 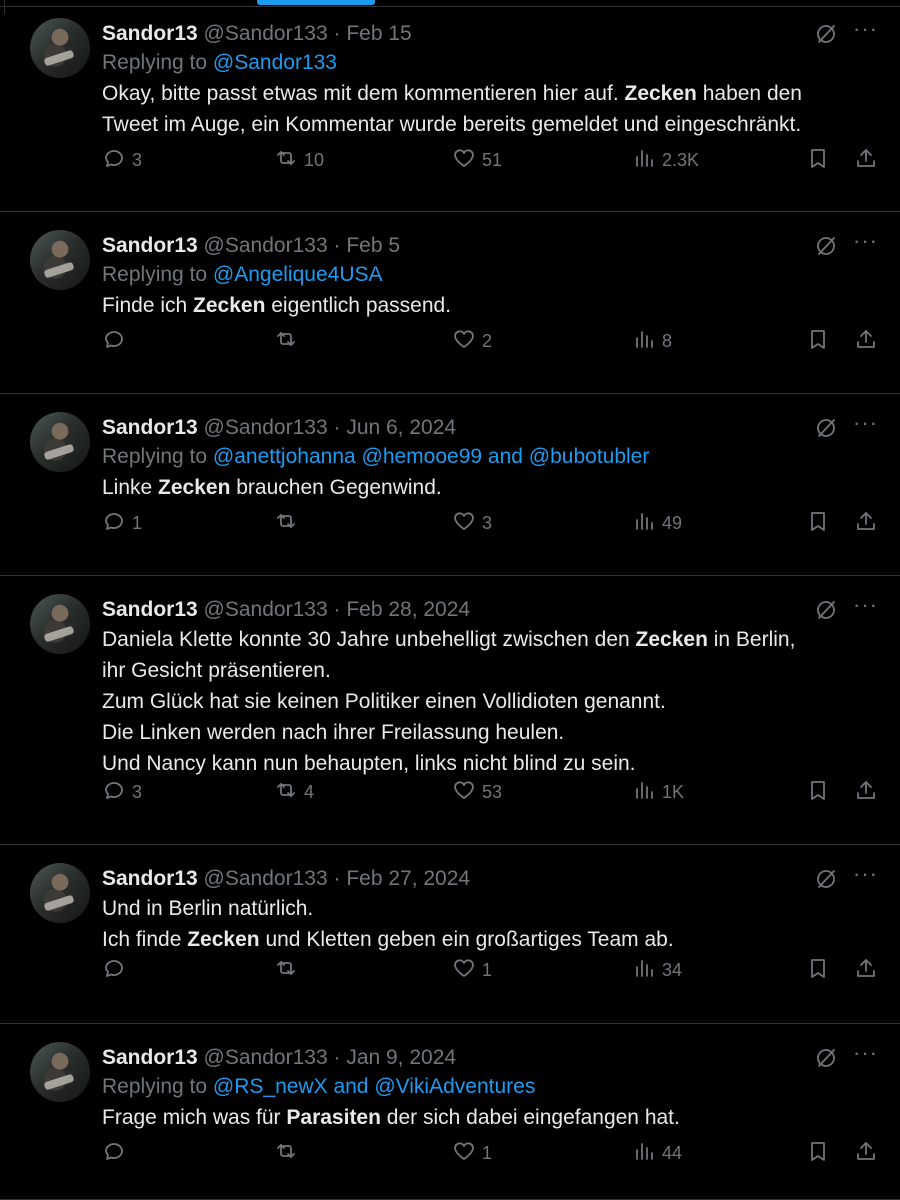 What do you see at coordinates (657, 1153) in the screenshot?
I see `views-button: 44` at bounding box center [657, 1153].